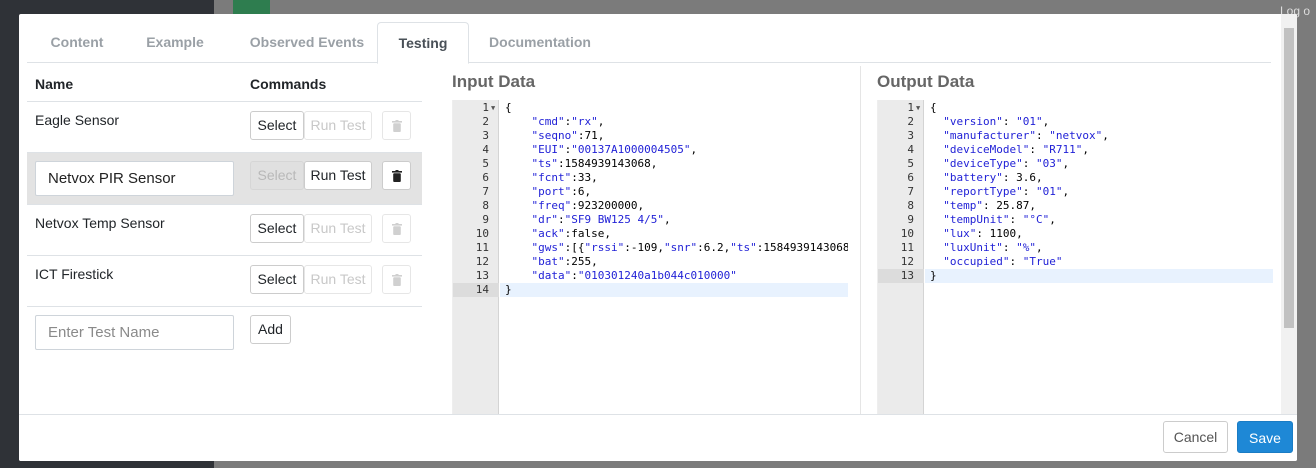 The width and height of the screenshot is (1316, 468). What do you see at coordinates (571, 233) in the screenshot?
I see `code-line: "ack":false,` at bounding box center [571, 233].